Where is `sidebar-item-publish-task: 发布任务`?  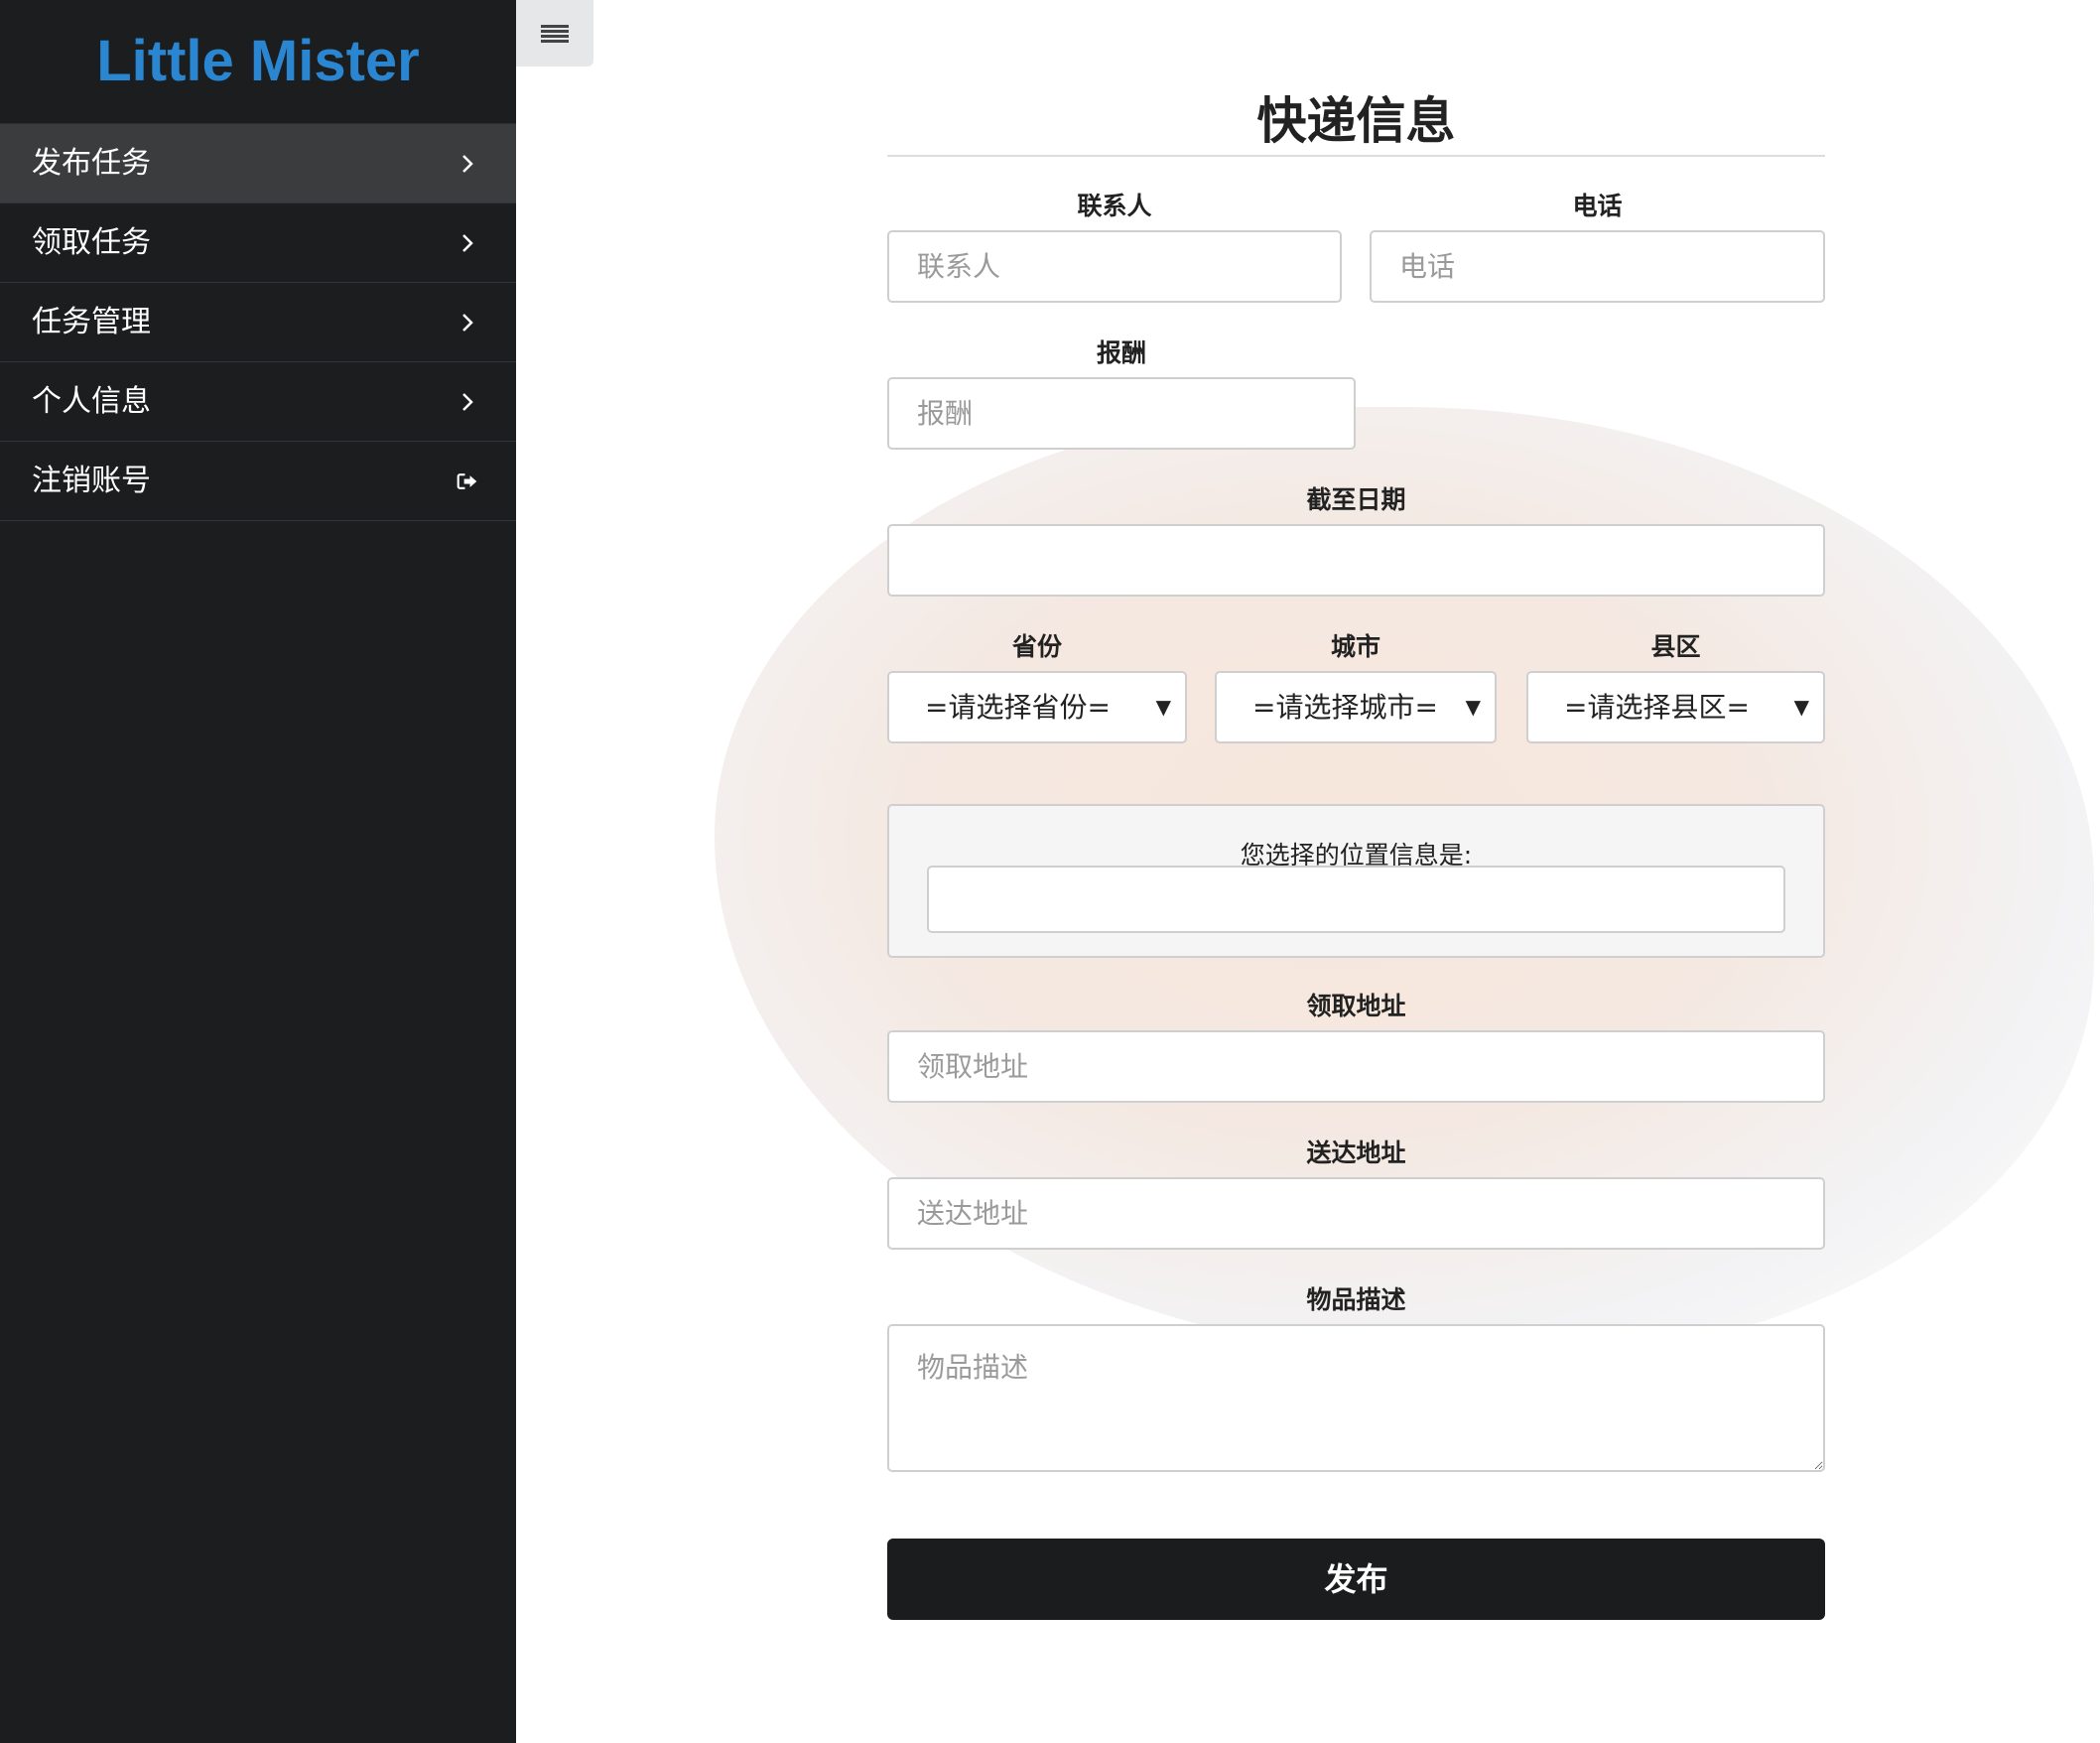 sidebar-item-publish-task: 发布任务 is located at coordinates (258, 163).